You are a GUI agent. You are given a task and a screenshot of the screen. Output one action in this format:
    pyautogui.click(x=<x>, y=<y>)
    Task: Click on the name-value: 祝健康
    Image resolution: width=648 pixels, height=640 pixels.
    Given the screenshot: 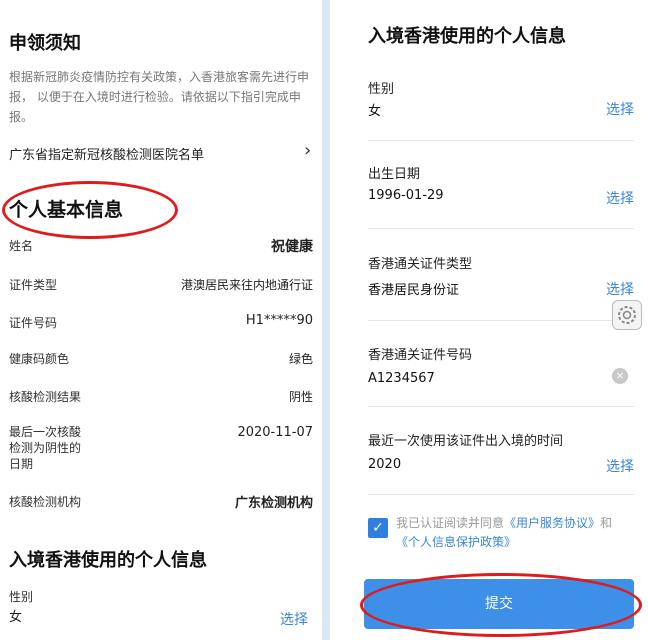 What is the action you would take?
    pyautogui.click(x=292, y=247)
    